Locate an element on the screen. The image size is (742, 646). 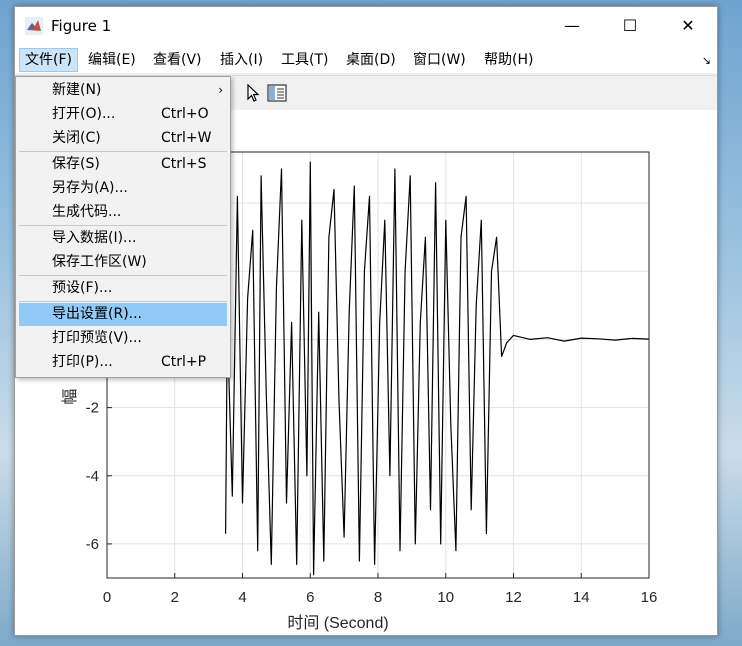
menu-item-save-workspace: 保存工作区(W) is located at coordinates (123, 262).